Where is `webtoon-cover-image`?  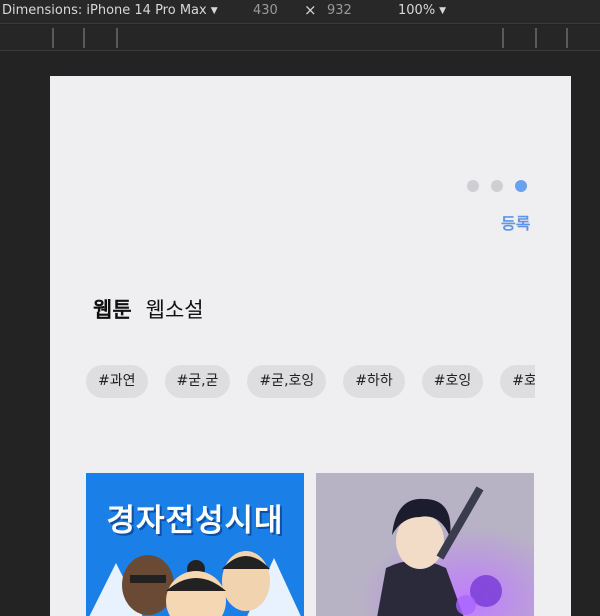
webtoon-cover-image is located at coordinates (425, 544).